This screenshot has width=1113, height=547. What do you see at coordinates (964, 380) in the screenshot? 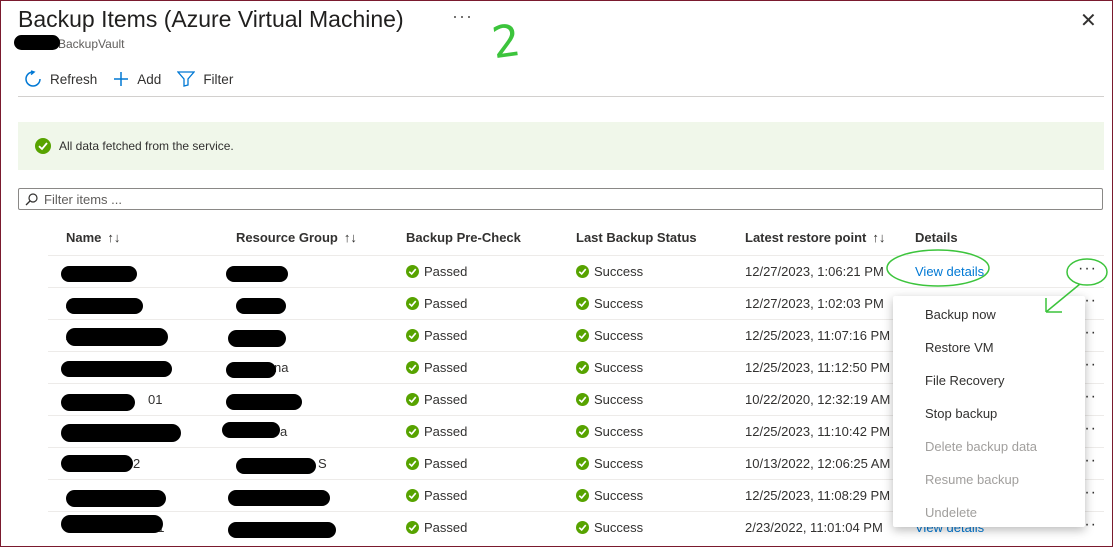
I see `menu-item-file-recovery: File Recovery` at bounding box center [964, 380].